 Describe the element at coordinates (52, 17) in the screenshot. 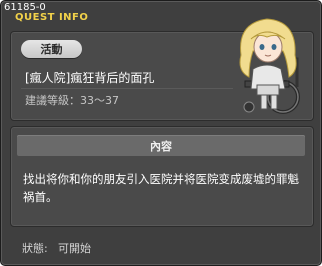

I see `window-title: QUEST INFO` at that location.